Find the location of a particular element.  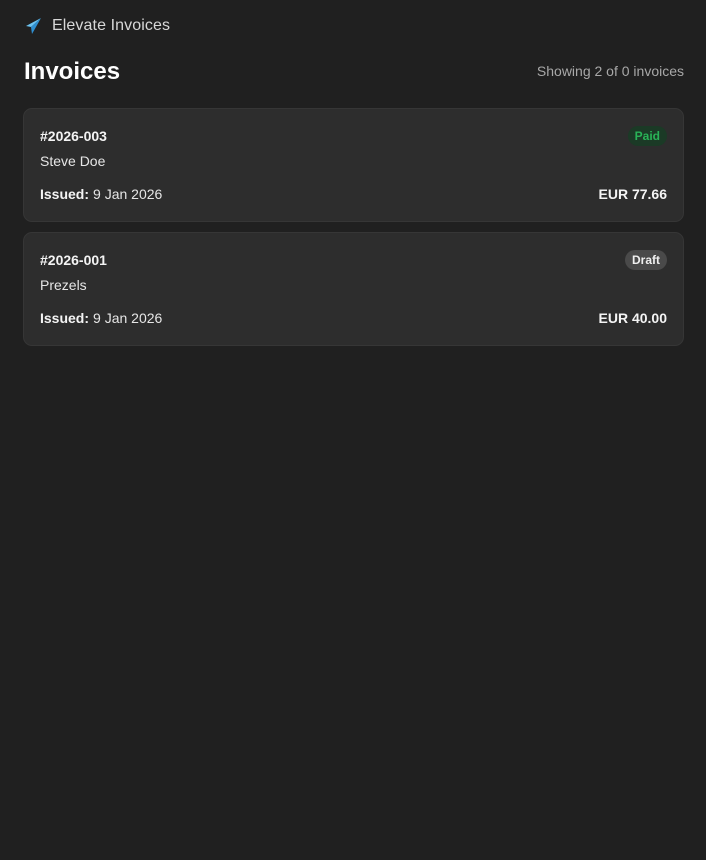

brand-name: Elevate Invoices is located at coordinates (111, 25).